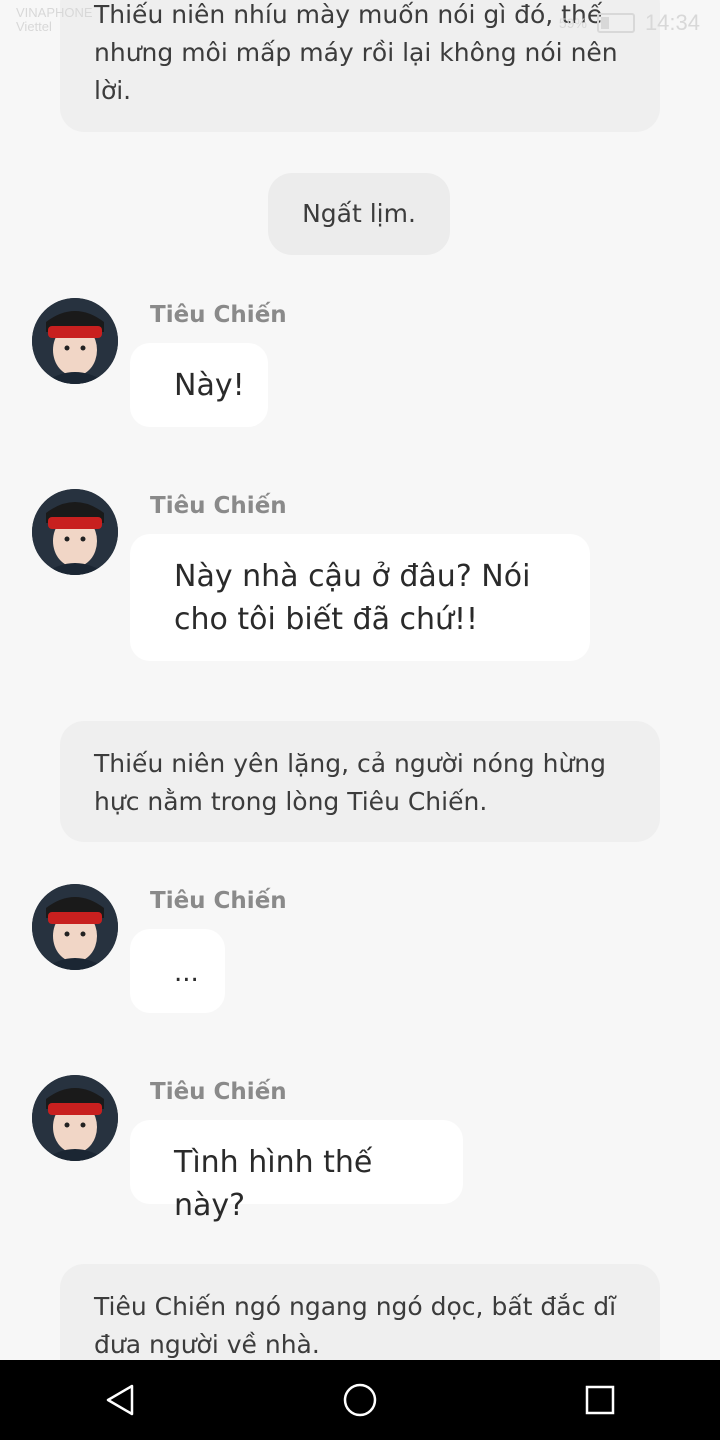 The image size is (720, 1440). I want to click on home-button, so click(360, 1400).